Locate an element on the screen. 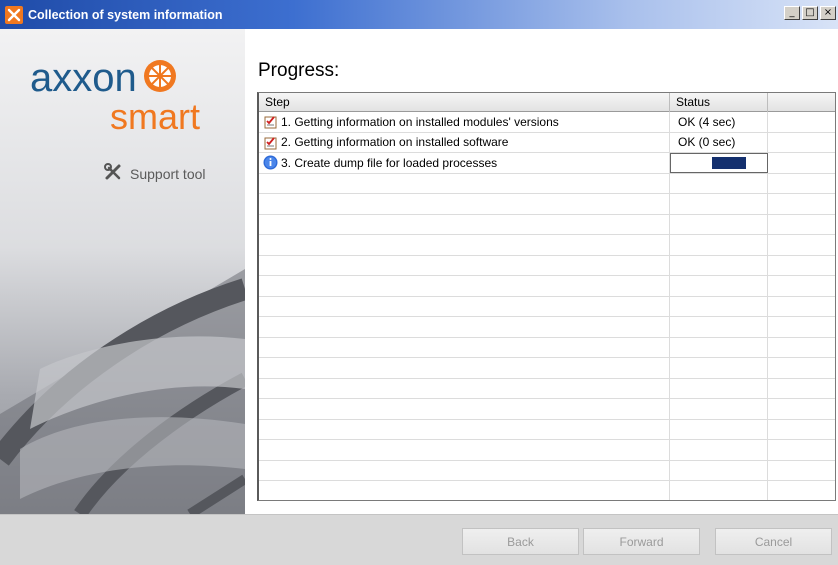 The height and width of the screenshot is (565, 838). maximize-button: □ is located at coordinates (810, 13).